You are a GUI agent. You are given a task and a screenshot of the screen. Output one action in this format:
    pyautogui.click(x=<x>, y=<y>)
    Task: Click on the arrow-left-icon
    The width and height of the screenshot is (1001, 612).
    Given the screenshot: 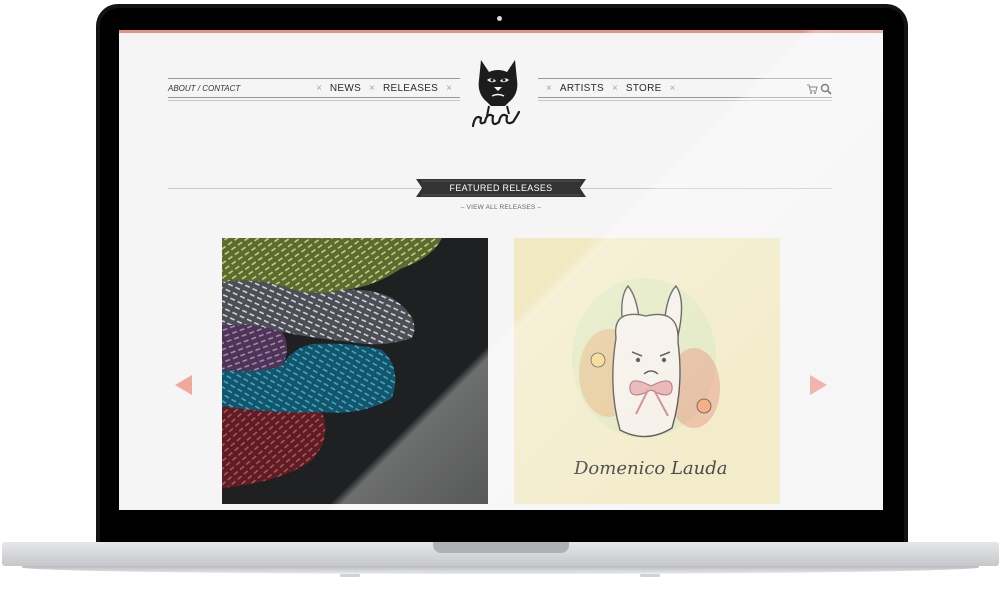 What is the action you would take?
    pyautogui.click(x=183, y=385)
    